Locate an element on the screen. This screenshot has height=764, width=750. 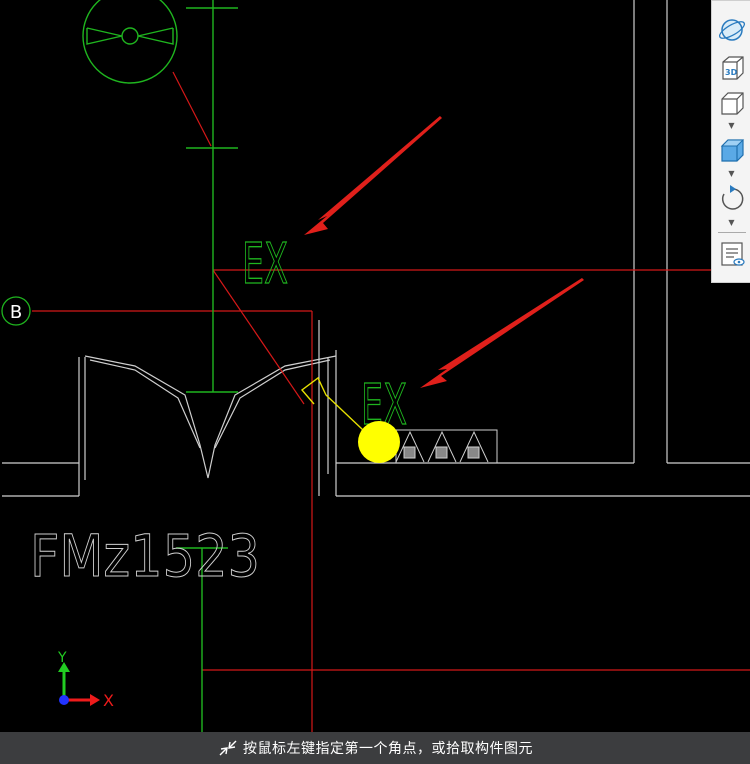
toolbar-separator is located at coordinates (732, 232).